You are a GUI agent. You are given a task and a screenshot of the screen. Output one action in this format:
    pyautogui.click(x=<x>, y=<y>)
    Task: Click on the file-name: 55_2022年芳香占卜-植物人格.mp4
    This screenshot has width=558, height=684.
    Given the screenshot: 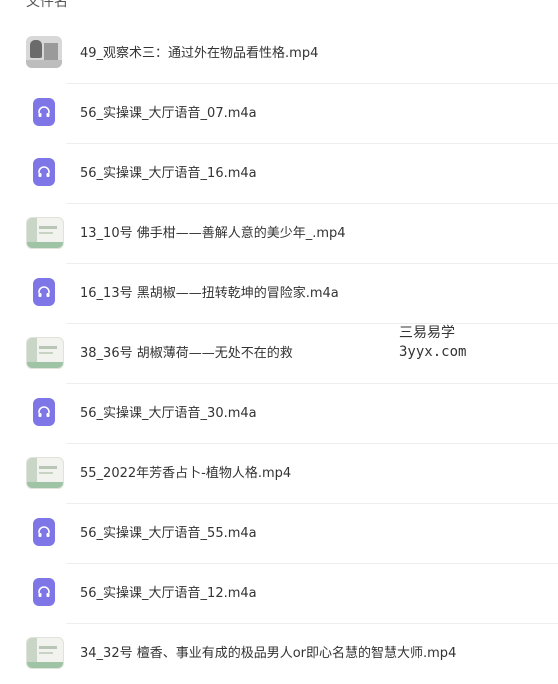 What is the action you would take?
    pyautogui.click(x=186, y=473)
    